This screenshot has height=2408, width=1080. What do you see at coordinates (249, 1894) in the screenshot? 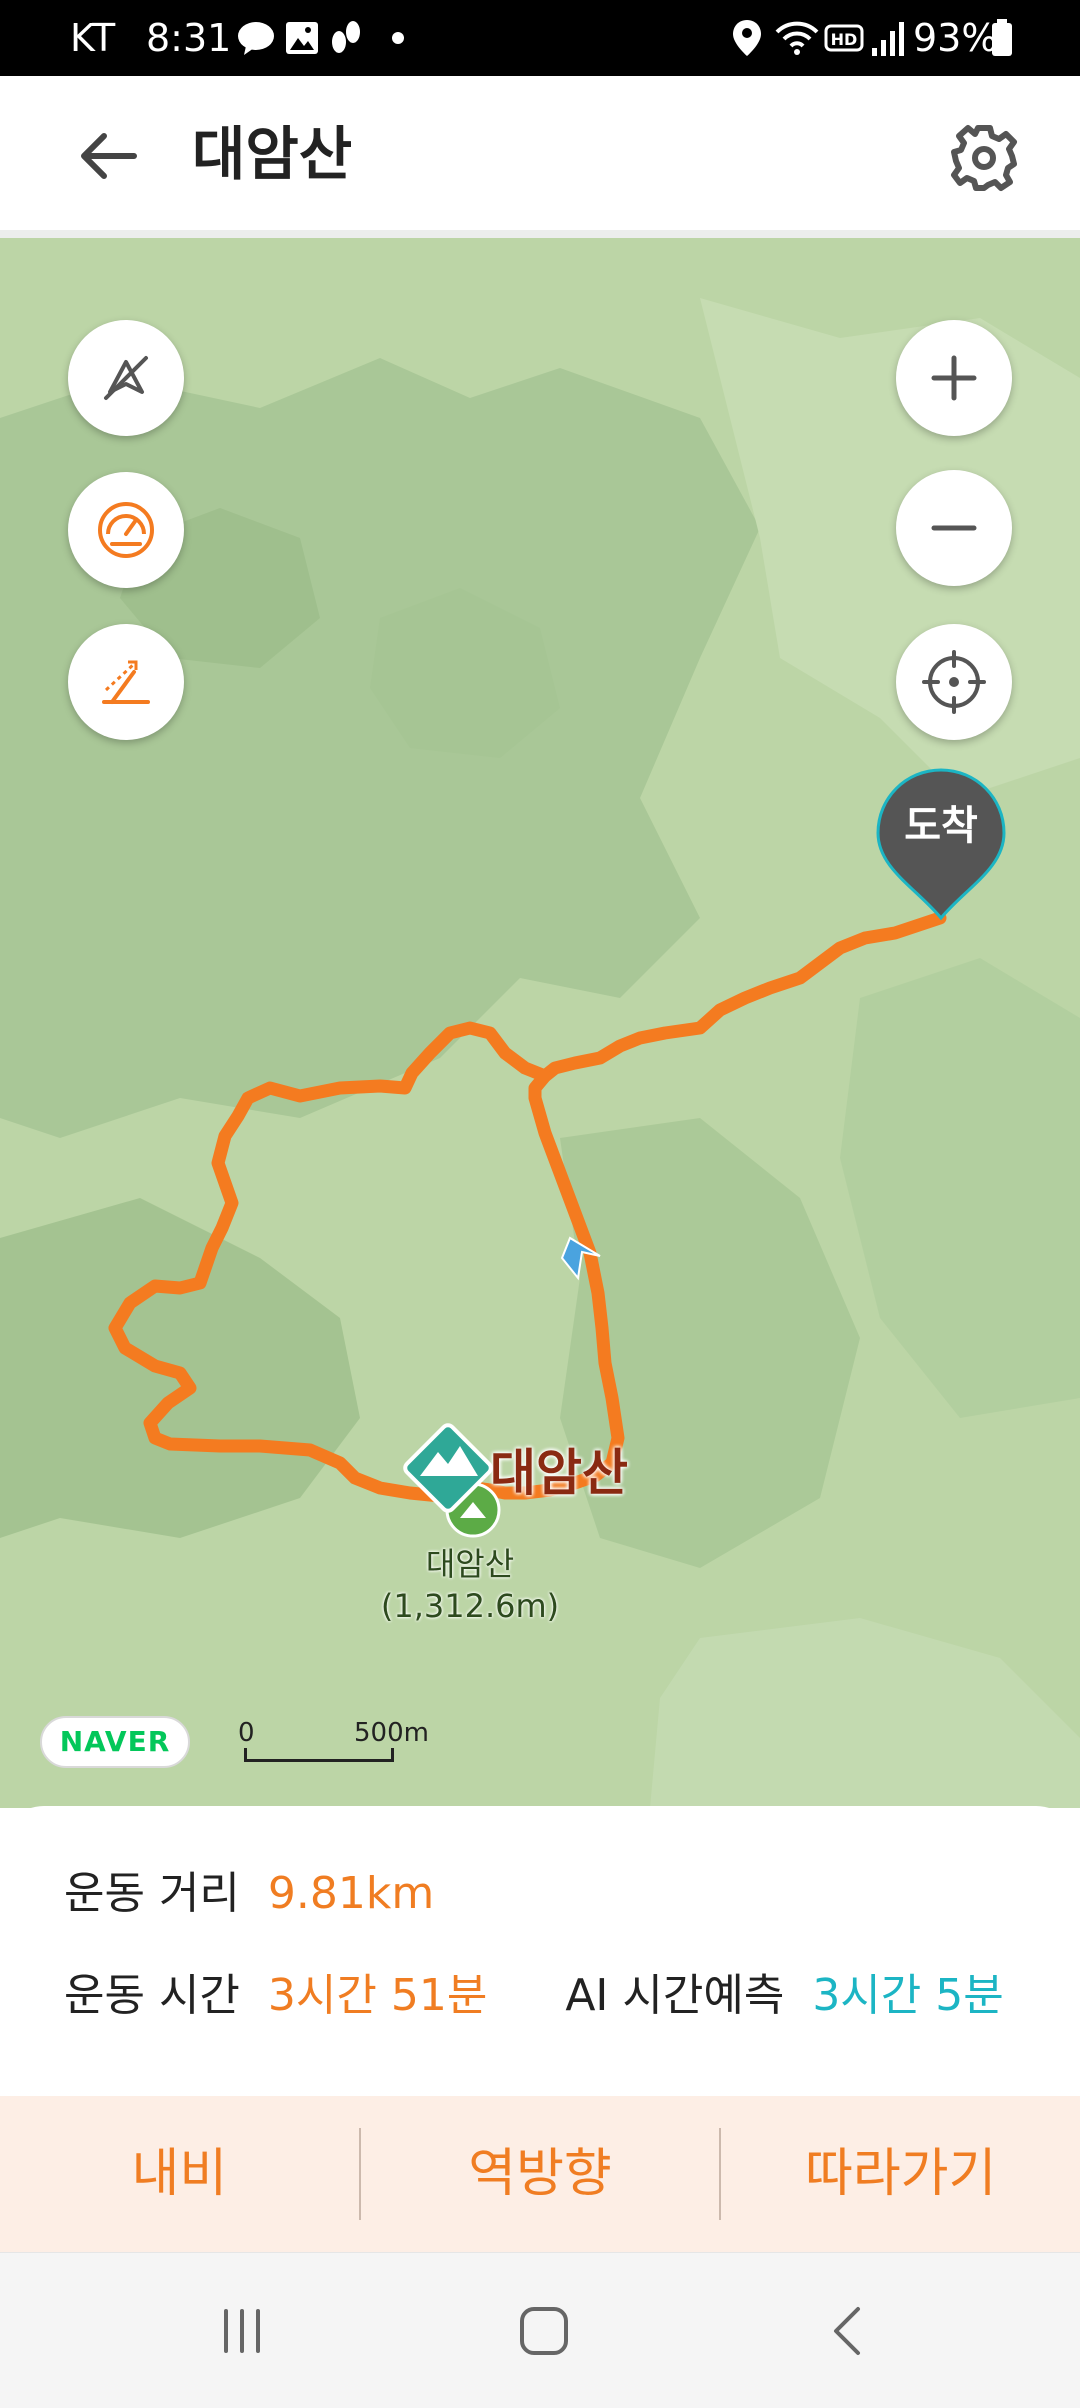
I see `distance-row: 운동 거리 9.81km` at bounding box center [249, 1894].